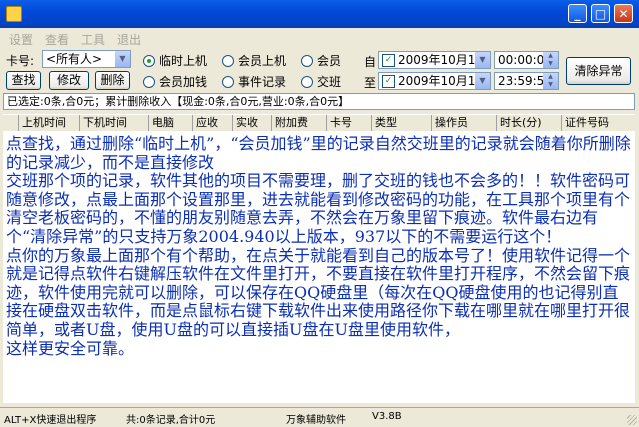 The image size is (639, 427). I want to click on column-header: 下机时间, so click(114, 123).